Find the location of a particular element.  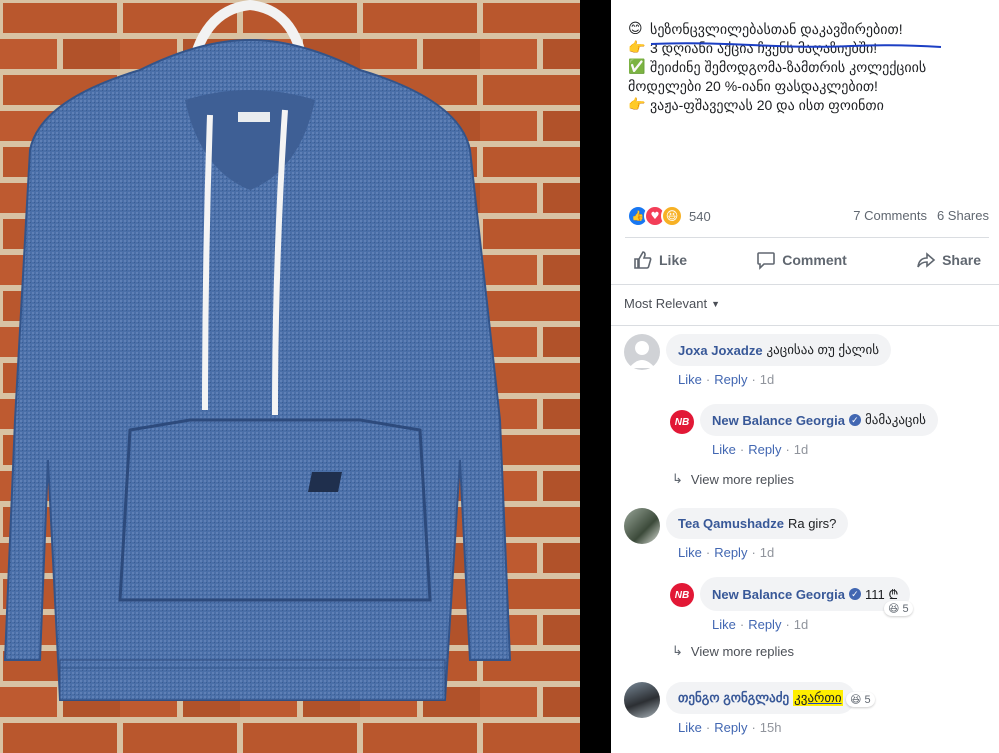

pen-scribble-annotation is located at coordinates (796, 45).